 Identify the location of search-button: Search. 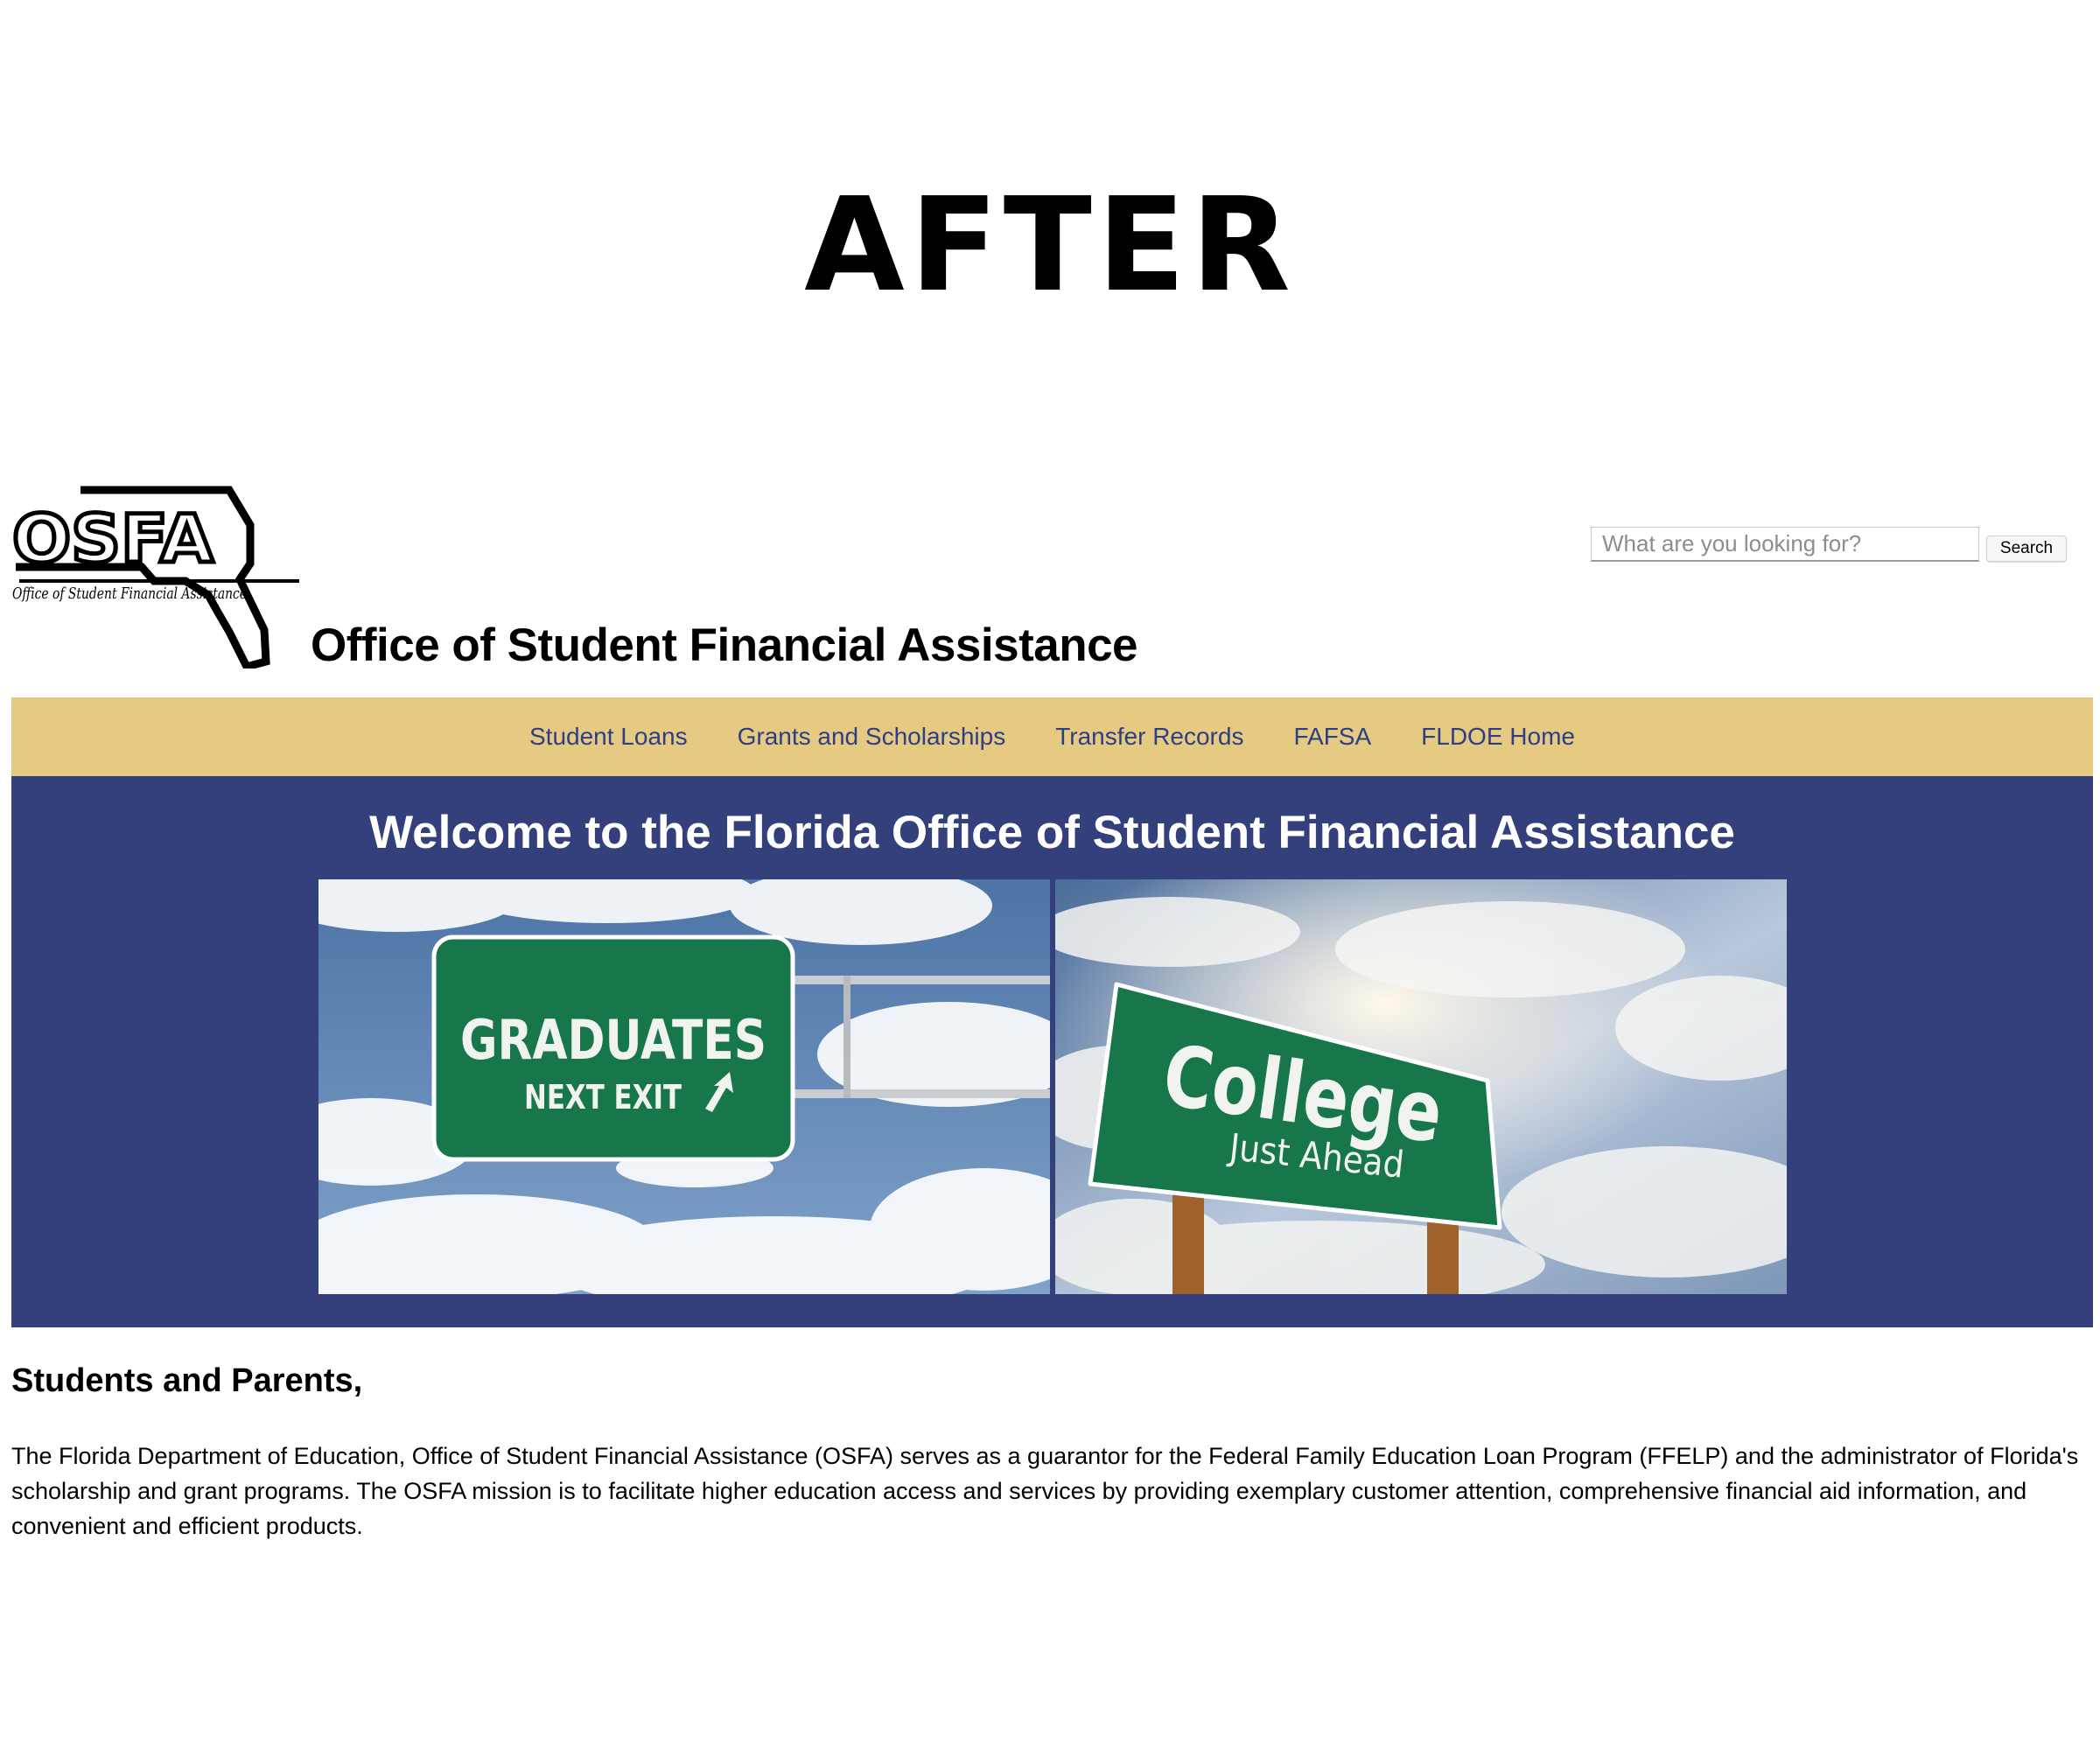
(2026, 549).